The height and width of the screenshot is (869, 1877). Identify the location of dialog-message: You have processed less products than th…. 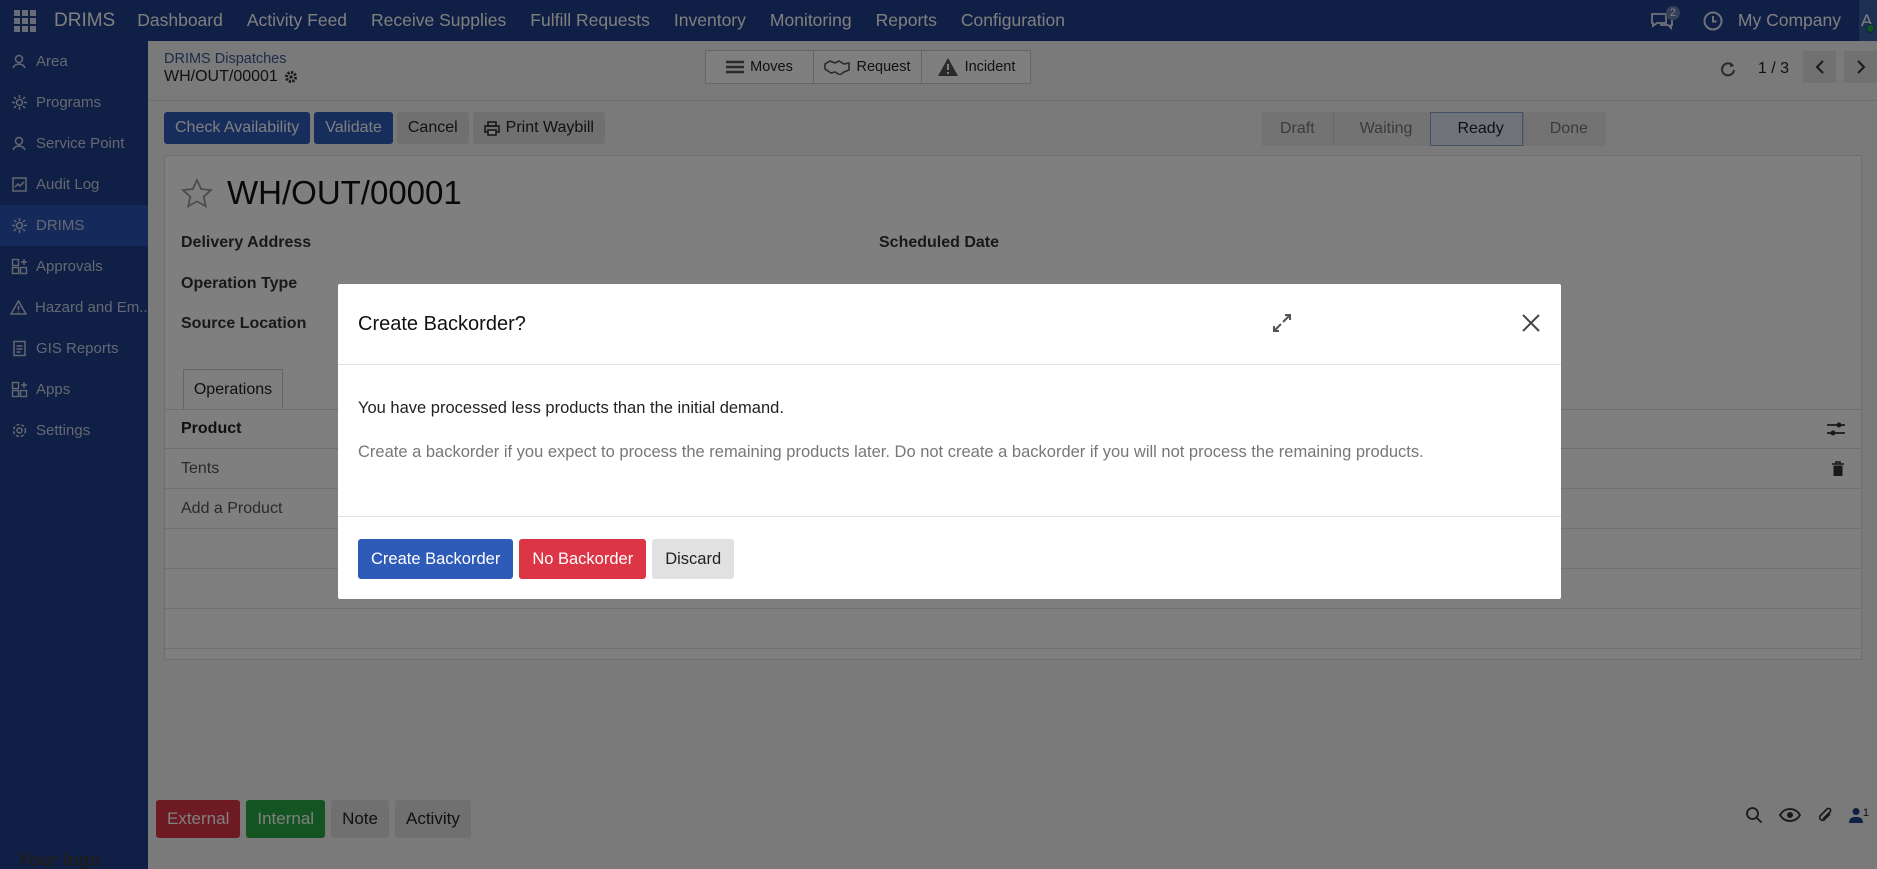
(571, 408).